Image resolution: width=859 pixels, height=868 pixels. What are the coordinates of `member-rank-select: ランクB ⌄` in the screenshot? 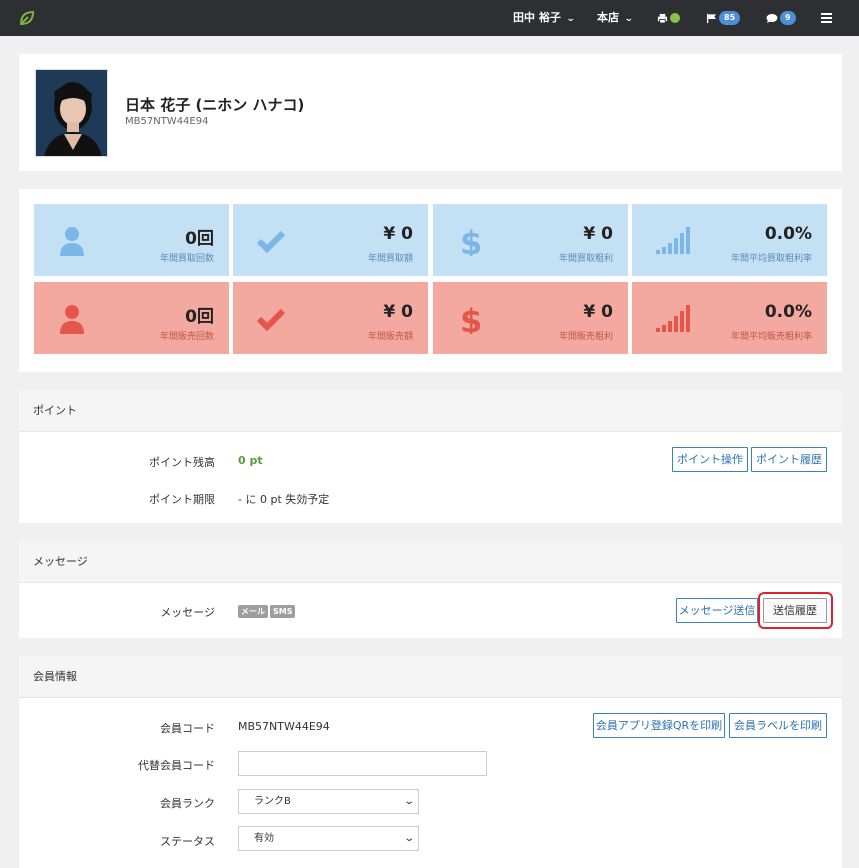 It's located at (328, 801).